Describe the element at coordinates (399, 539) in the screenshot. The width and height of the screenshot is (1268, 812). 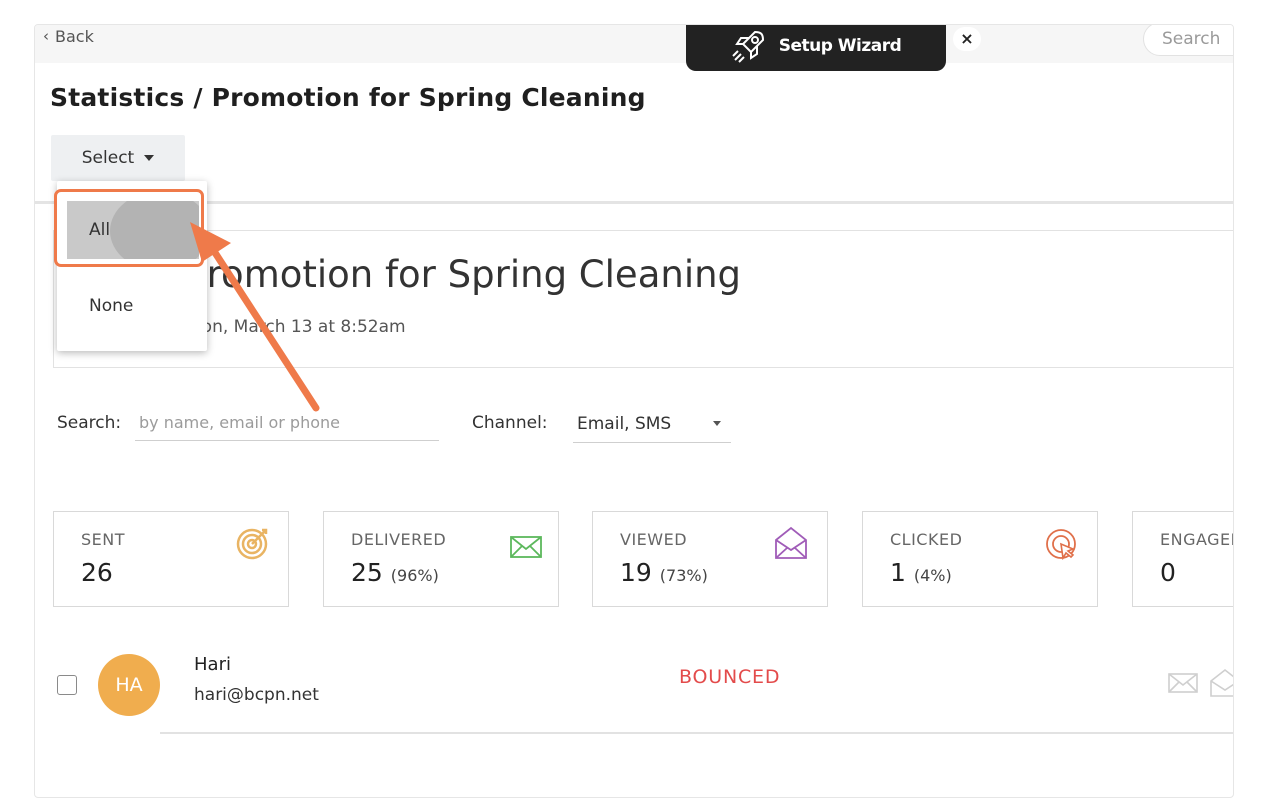
I see `stat-label: DELIVERED` at that location.